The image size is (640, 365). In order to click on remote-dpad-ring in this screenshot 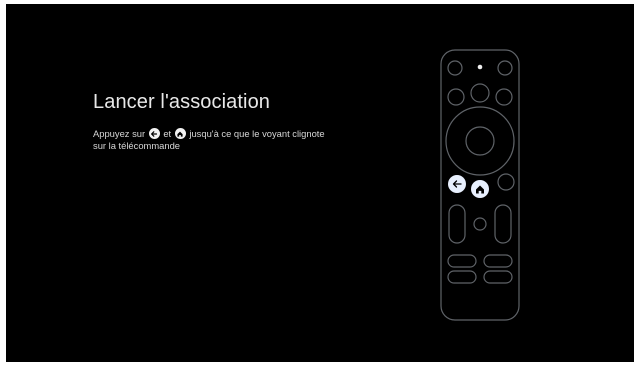, I will do `click(480, 141)`.